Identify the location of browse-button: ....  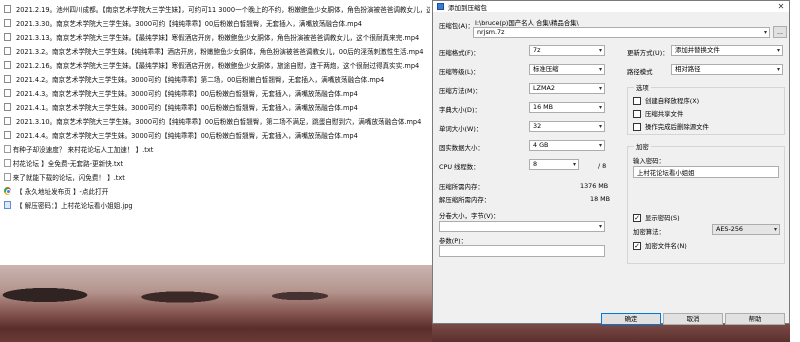
(780, 32).